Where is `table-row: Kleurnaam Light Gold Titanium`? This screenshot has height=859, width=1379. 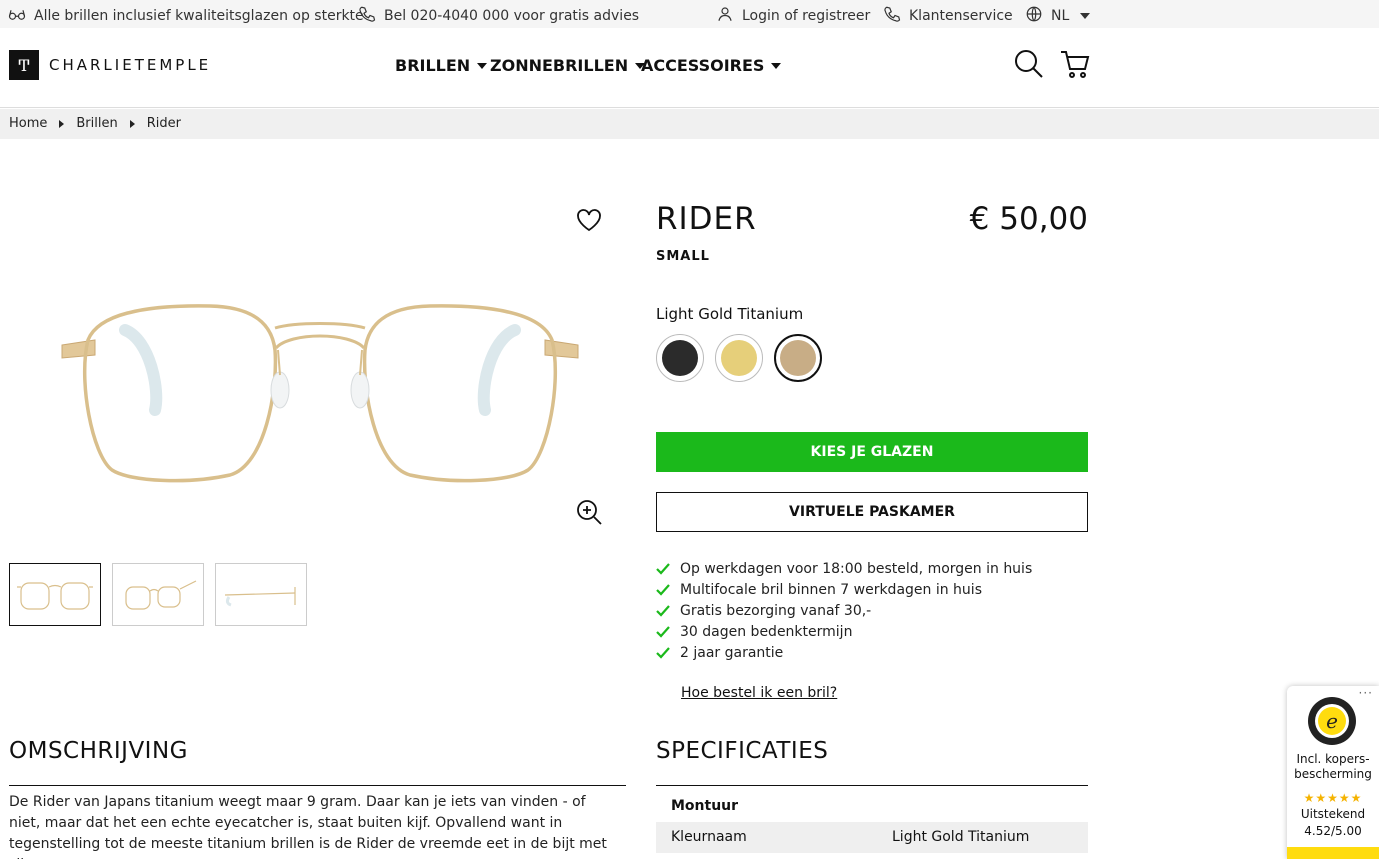
table-row: Kleurnaam Light Gold Titanium is located at coordinates (872, 837).